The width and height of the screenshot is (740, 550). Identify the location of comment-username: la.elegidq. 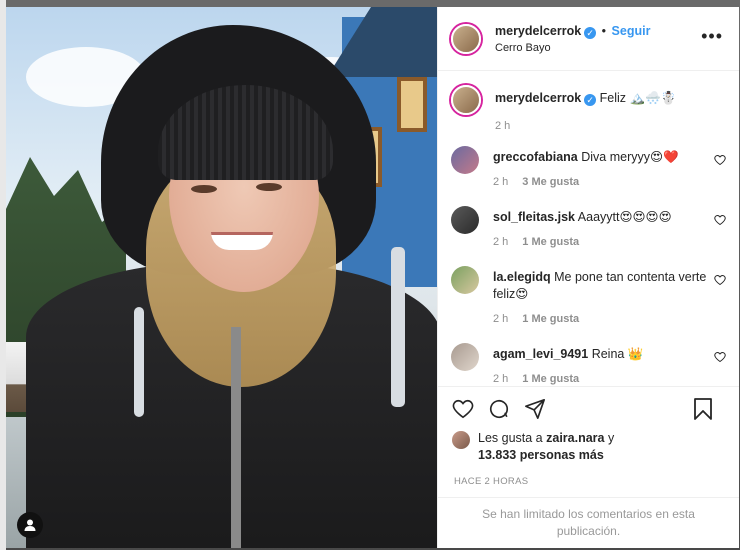
(522, 277).